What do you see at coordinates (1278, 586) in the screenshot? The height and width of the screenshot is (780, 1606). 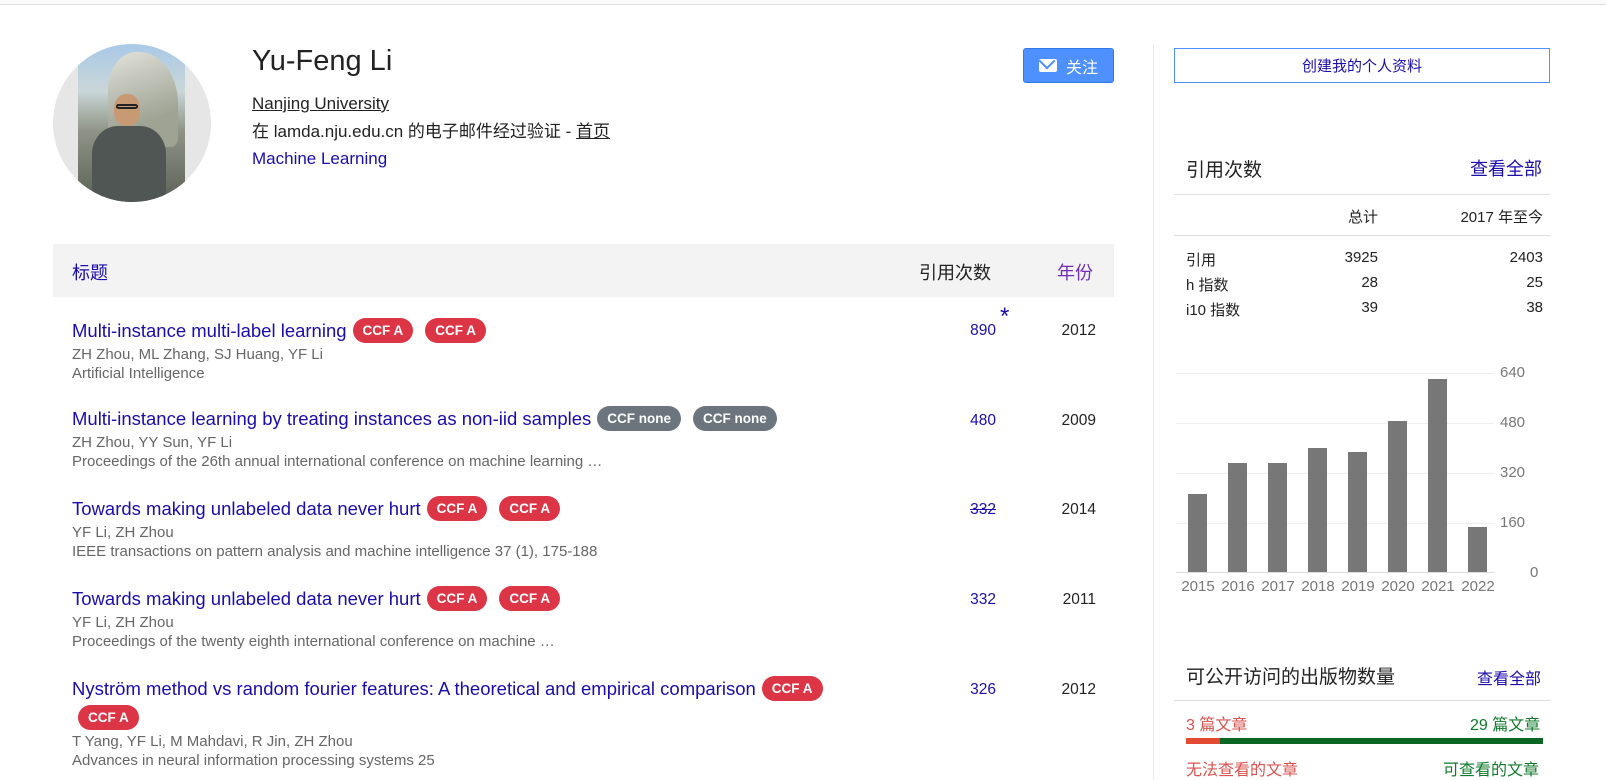 I see `x-tick-label: 2017` at bounding box center [1278, 586].